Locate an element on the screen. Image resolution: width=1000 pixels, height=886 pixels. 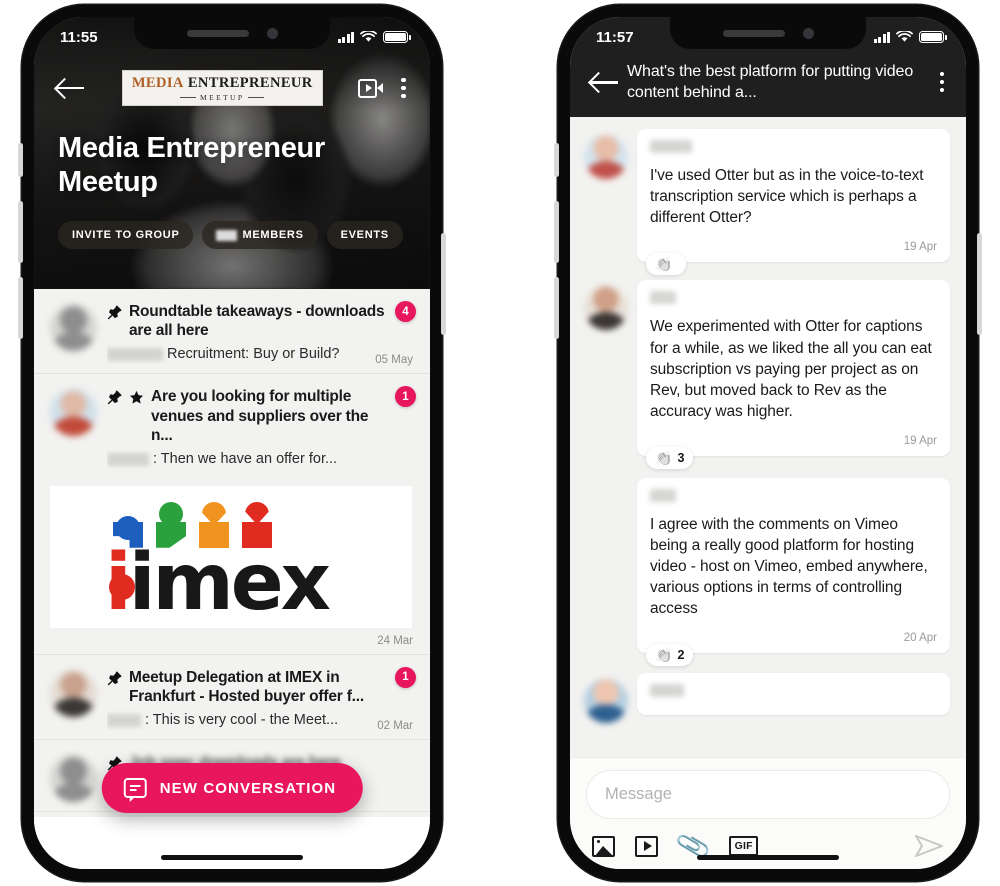
members-label: MEMBERS is located at coordinates (273, 235).